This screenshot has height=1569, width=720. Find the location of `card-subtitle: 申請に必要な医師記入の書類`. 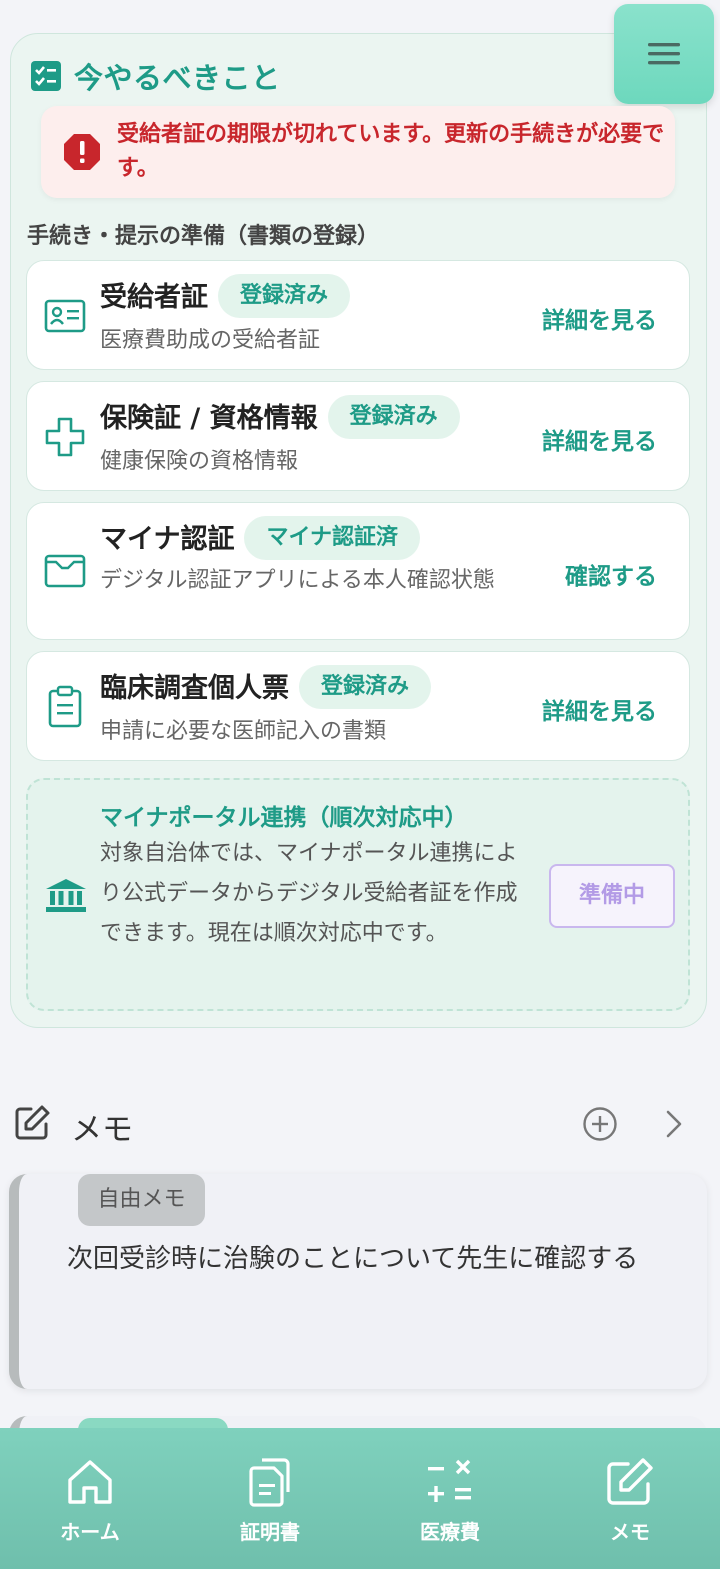

card-subtitle: 申請に必要な医師記入の書類 is located at coordinates (243, 731).